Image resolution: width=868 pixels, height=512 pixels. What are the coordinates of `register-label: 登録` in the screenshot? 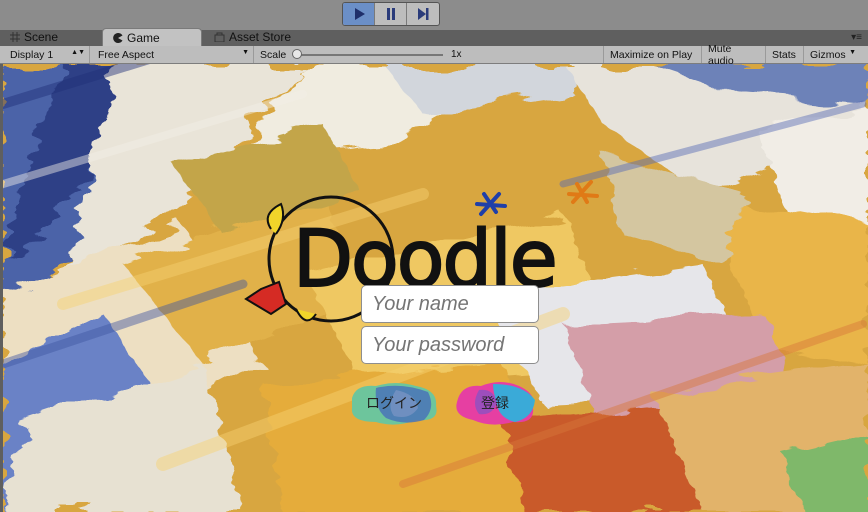 It's located at (495, 403).